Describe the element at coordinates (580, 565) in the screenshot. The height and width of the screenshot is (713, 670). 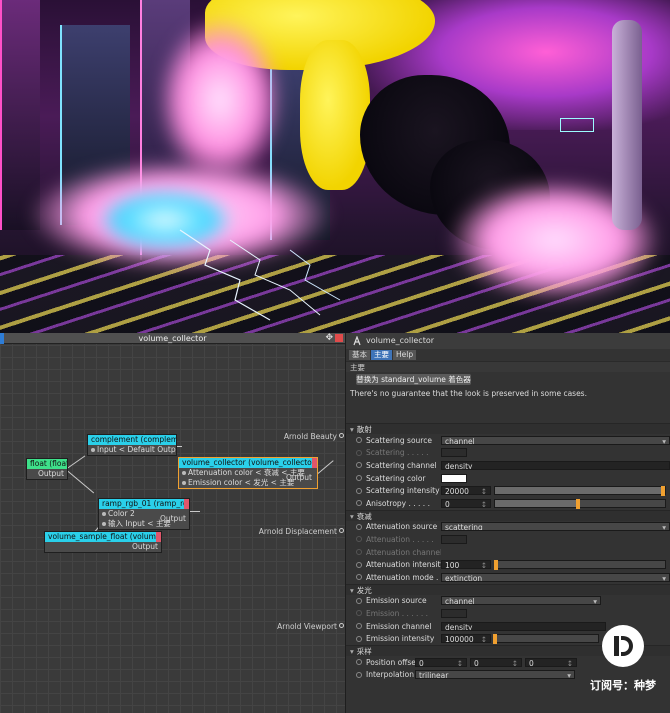
I see `attenuation-intensity-slider` at that location.